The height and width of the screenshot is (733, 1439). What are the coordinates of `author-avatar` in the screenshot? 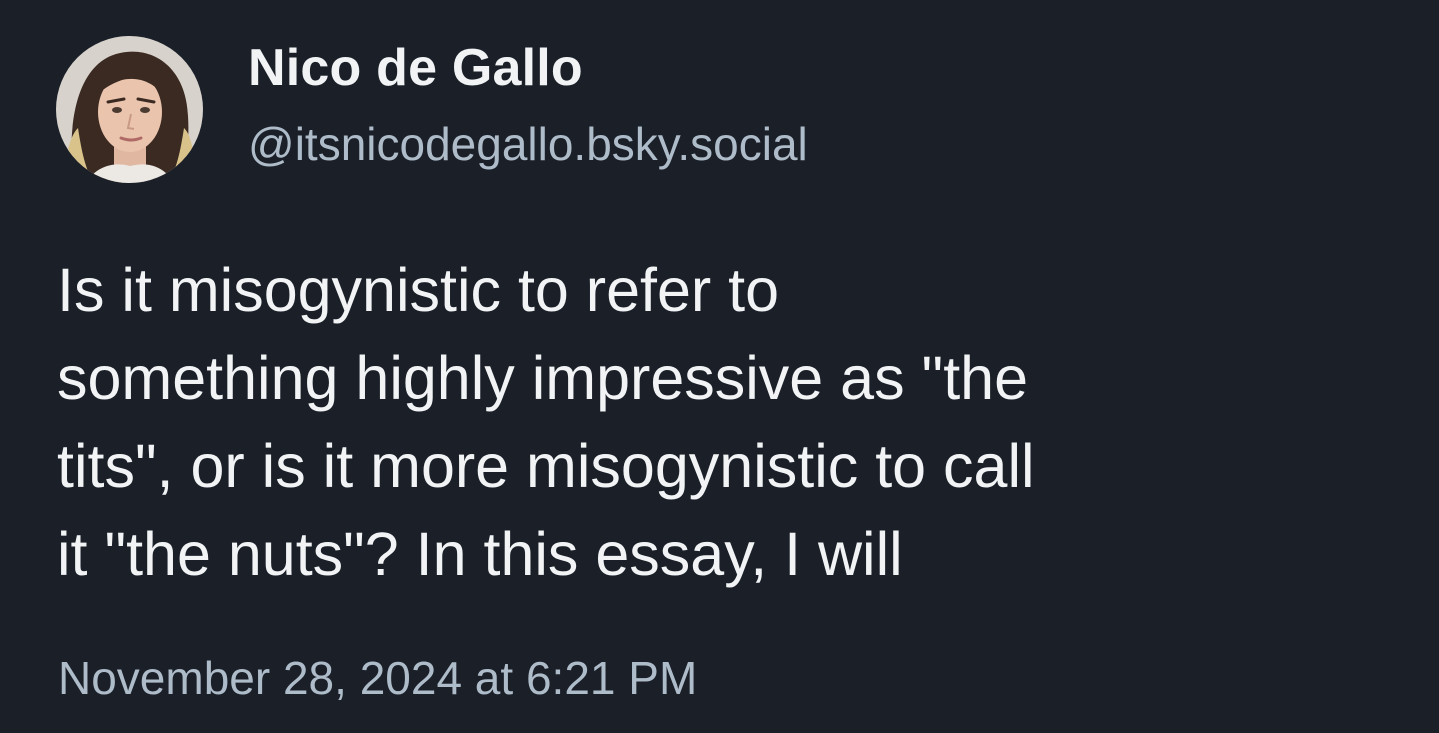 It's located at (129, 109).